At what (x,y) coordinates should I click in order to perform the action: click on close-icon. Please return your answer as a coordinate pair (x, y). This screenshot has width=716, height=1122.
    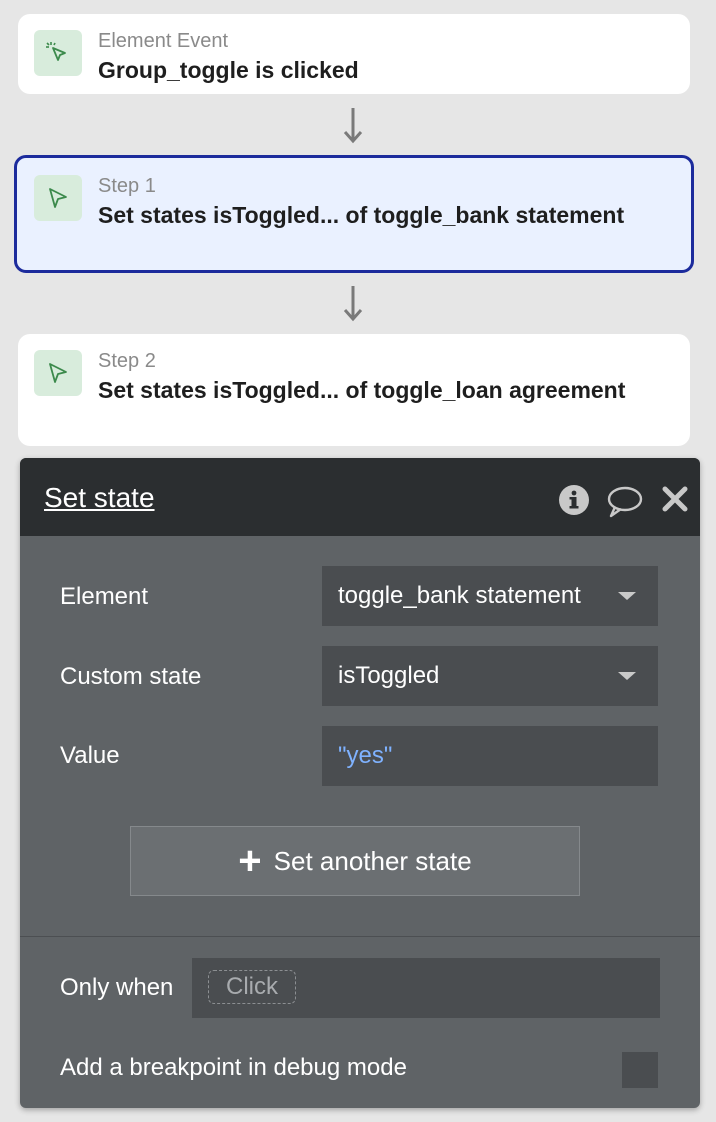
    Looking at the image, I should click on (675, 499).